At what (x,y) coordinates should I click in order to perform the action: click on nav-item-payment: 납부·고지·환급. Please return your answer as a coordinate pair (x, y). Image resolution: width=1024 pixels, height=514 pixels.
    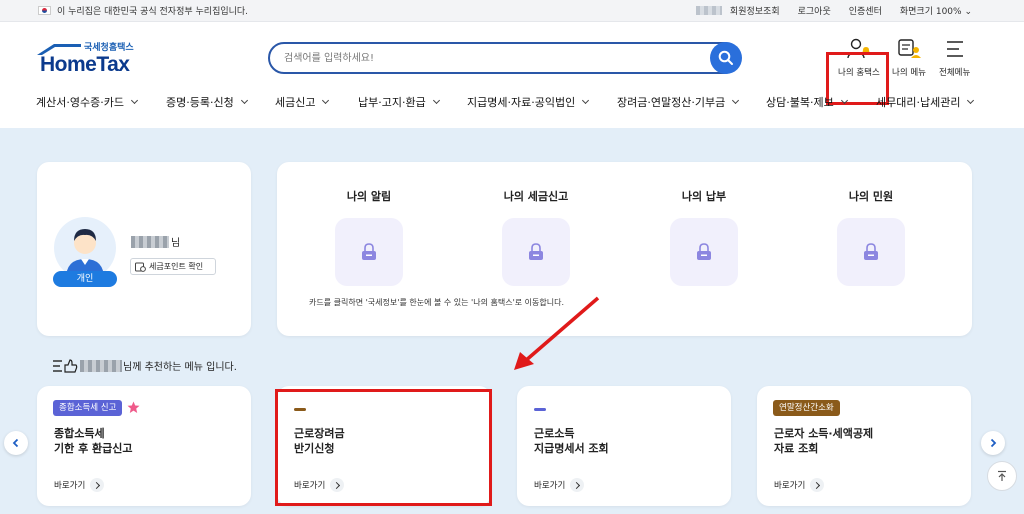
    Looking at the image, I should click on (399, 102).